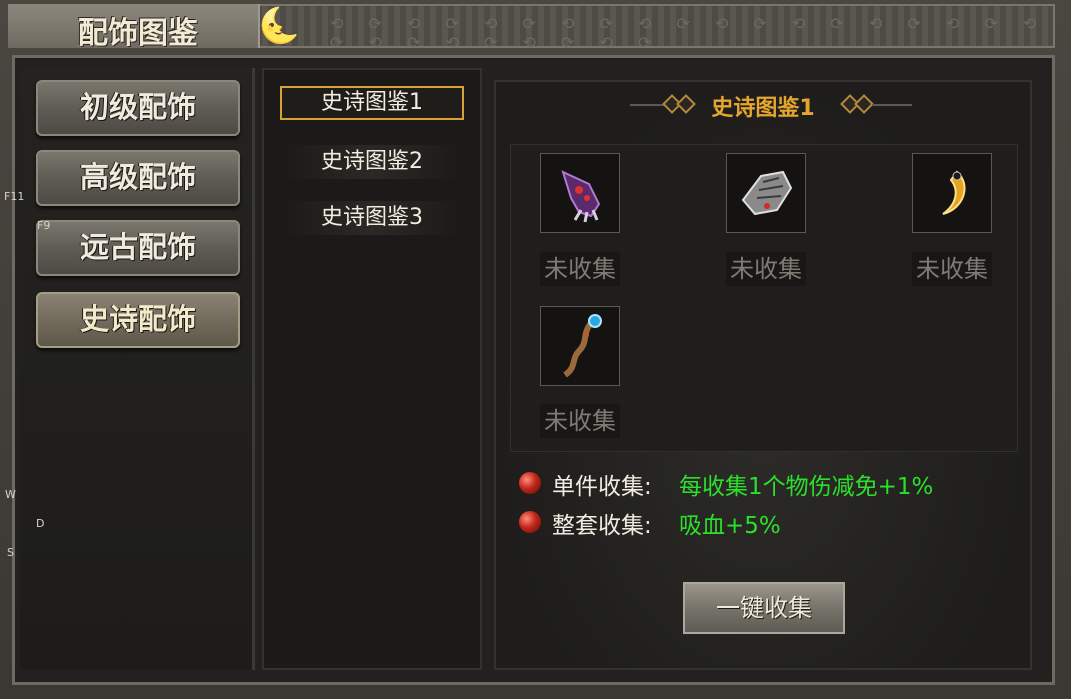 Image resolution: width=1071 pixels, height=699 pixels. What do you see at coordinates (138, 248) in the screenshot?
I see `category-button-ancient: 远古配饰` at bounding box center [138, 248].